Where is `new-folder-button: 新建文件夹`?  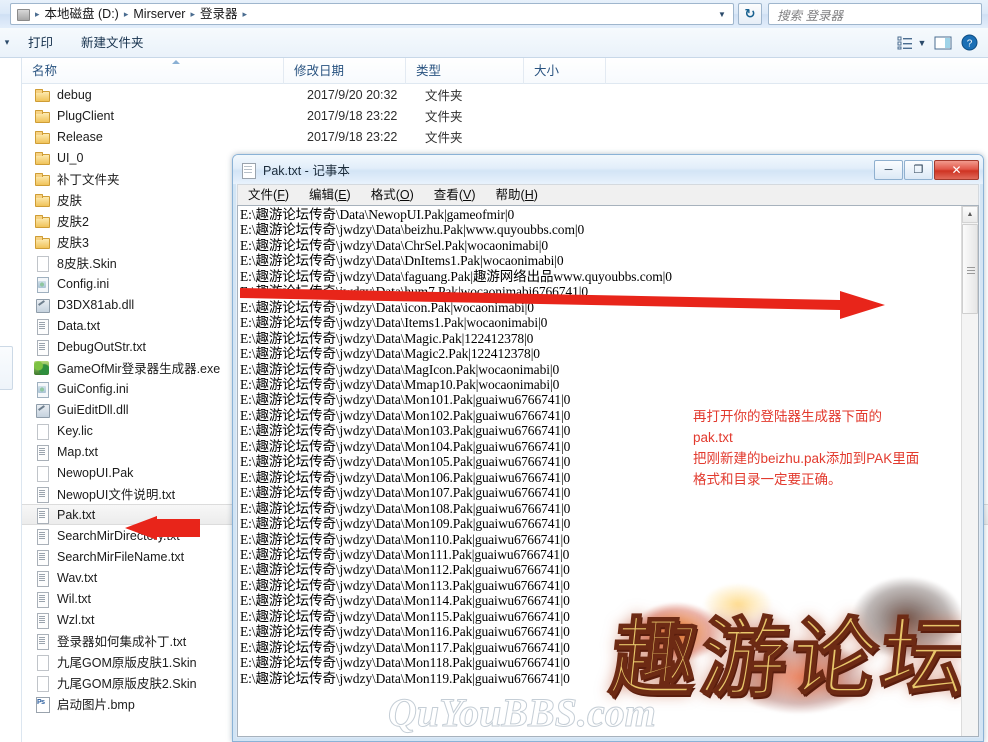 new-folder-button: 新建文件夹 is located at coordinates (112, 43).